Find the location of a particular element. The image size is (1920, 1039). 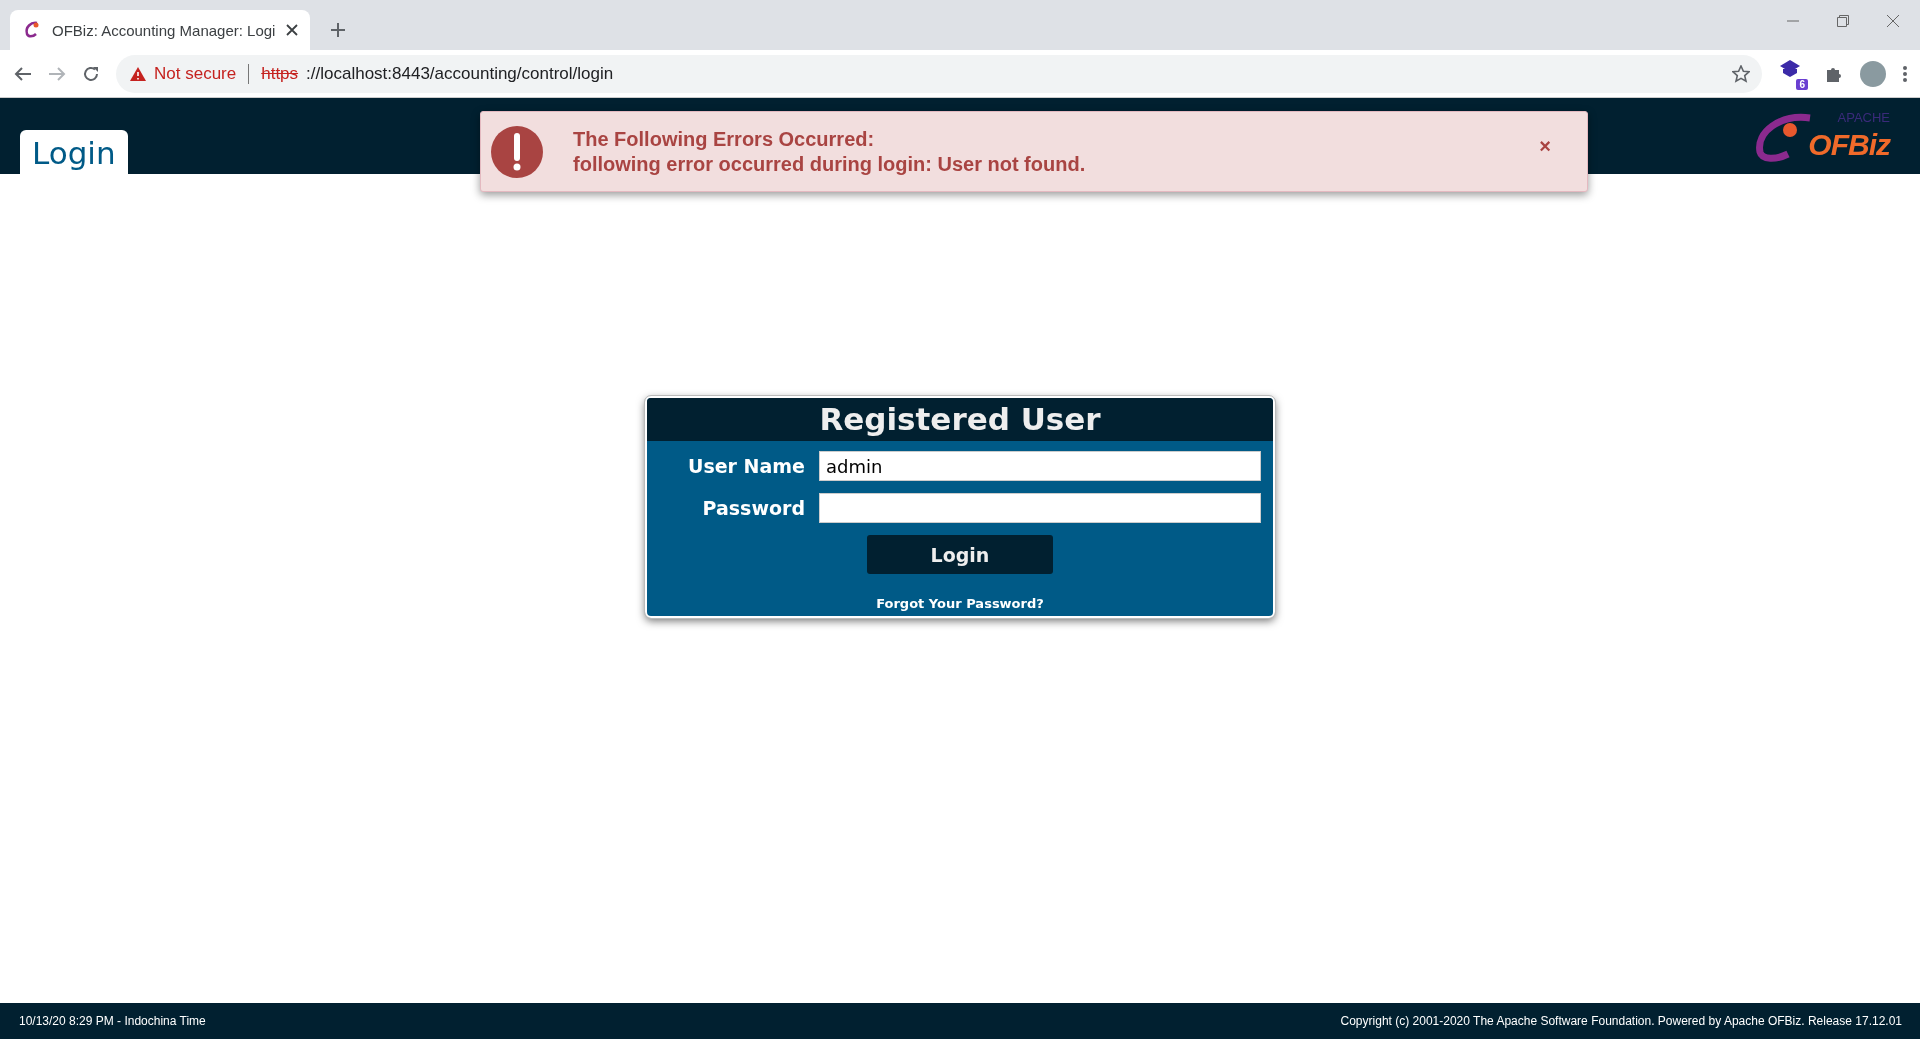

profile-avatar is located at coordinates (1873, 73).